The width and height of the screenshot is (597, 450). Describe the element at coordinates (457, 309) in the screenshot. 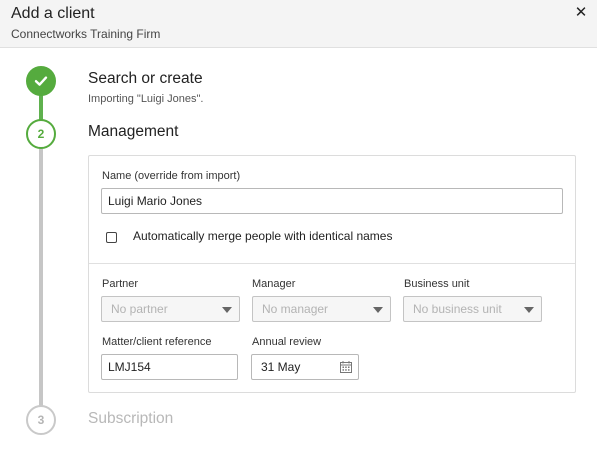

I see `business-unit-select-value: No business unit` at that location.